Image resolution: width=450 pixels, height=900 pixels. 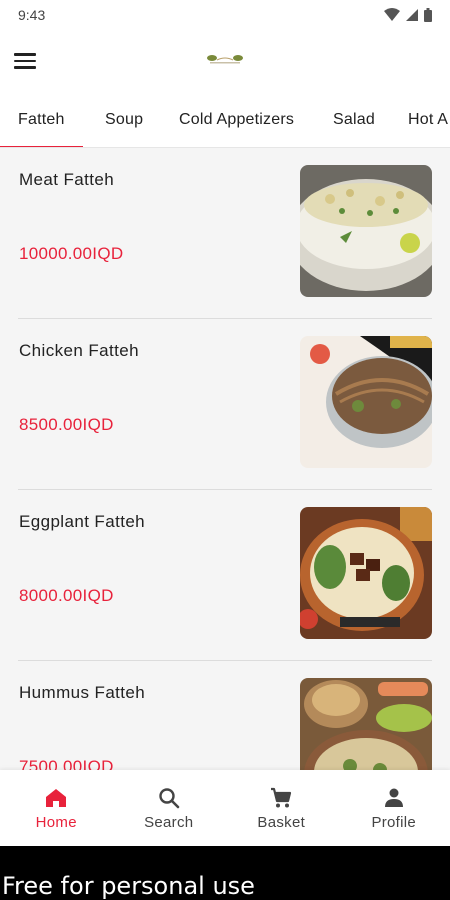 I want to click on tab-fatteh: Fatteh, so click(x=41, y=119).